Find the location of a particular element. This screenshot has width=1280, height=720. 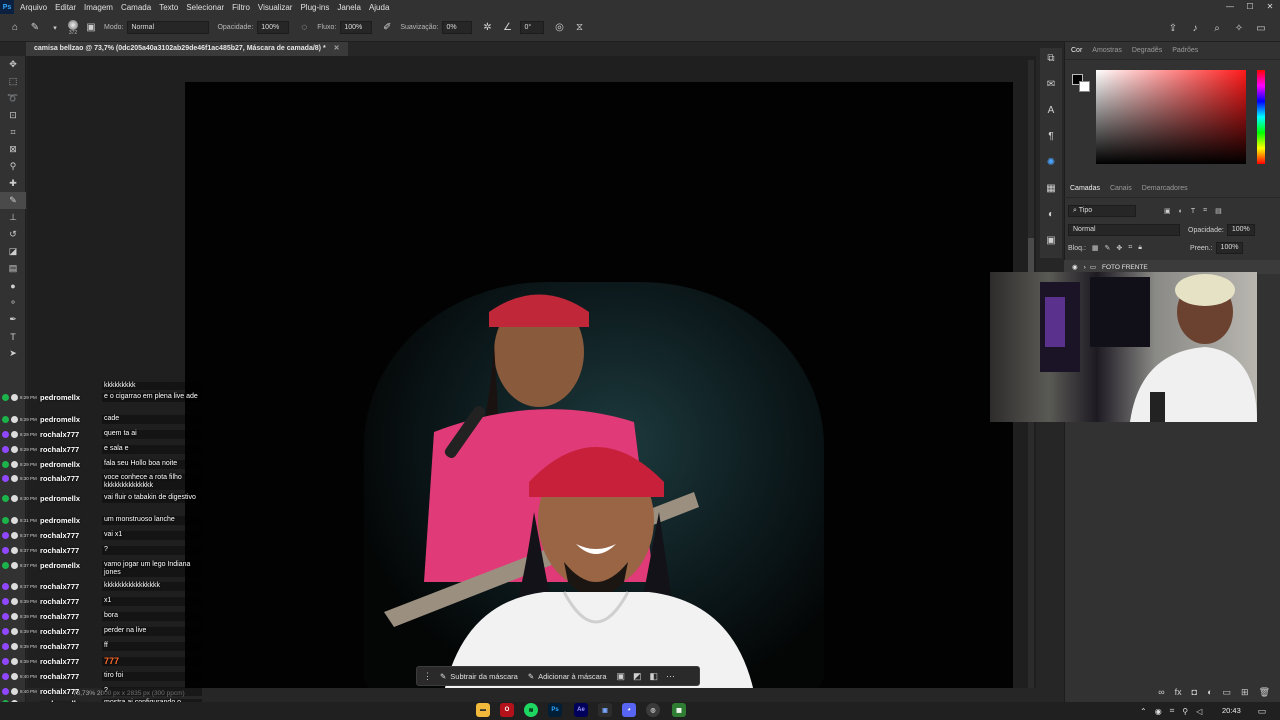

menu-selecionar: Selecionar is located at coordinates (205, 7).